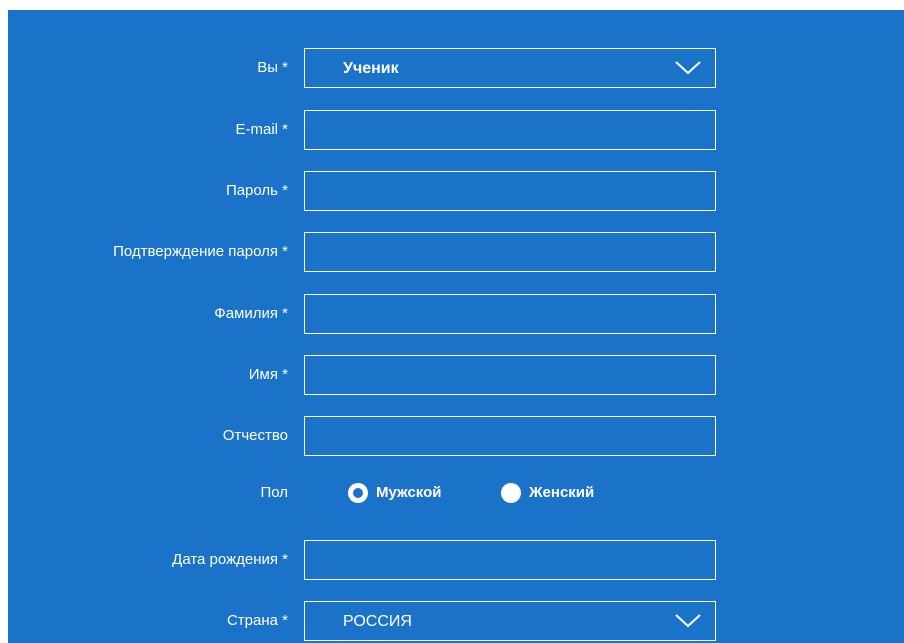 This screenshot has height=643, width=904. I want to click on role-select: Ученик, so click(510, 68).